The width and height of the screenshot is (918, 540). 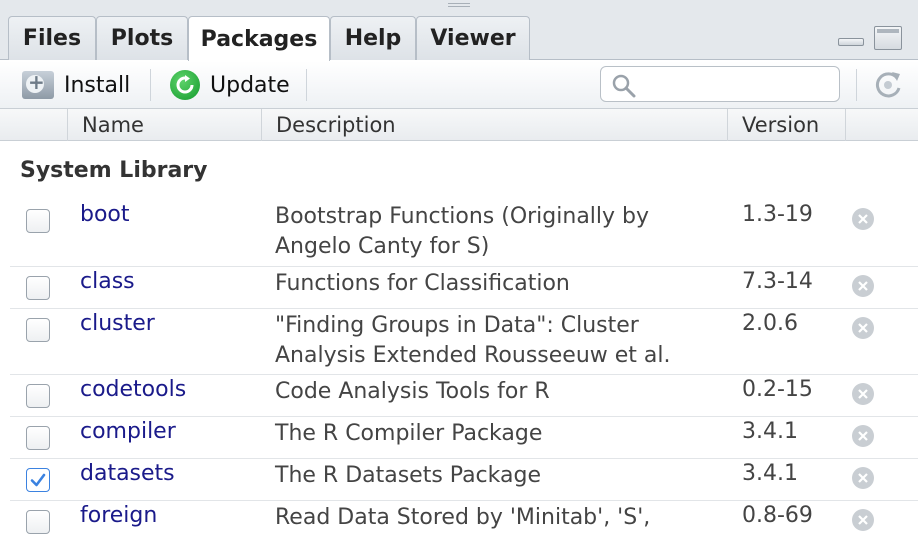 What do you see at coordinates (165, 125) in the screenshot?
I see `header-name: Name` at bounding box center [165, 125].